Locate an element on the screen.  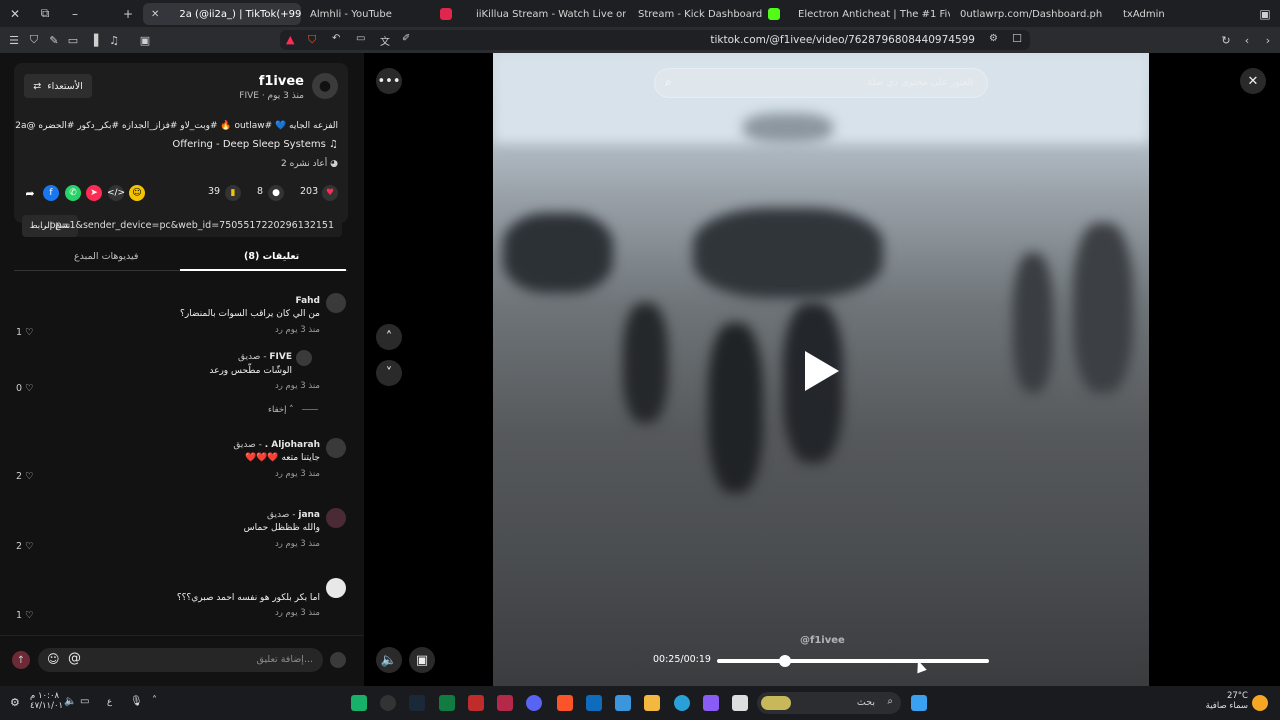
volume-button: 🔈 is located at coordinates (389, 660).